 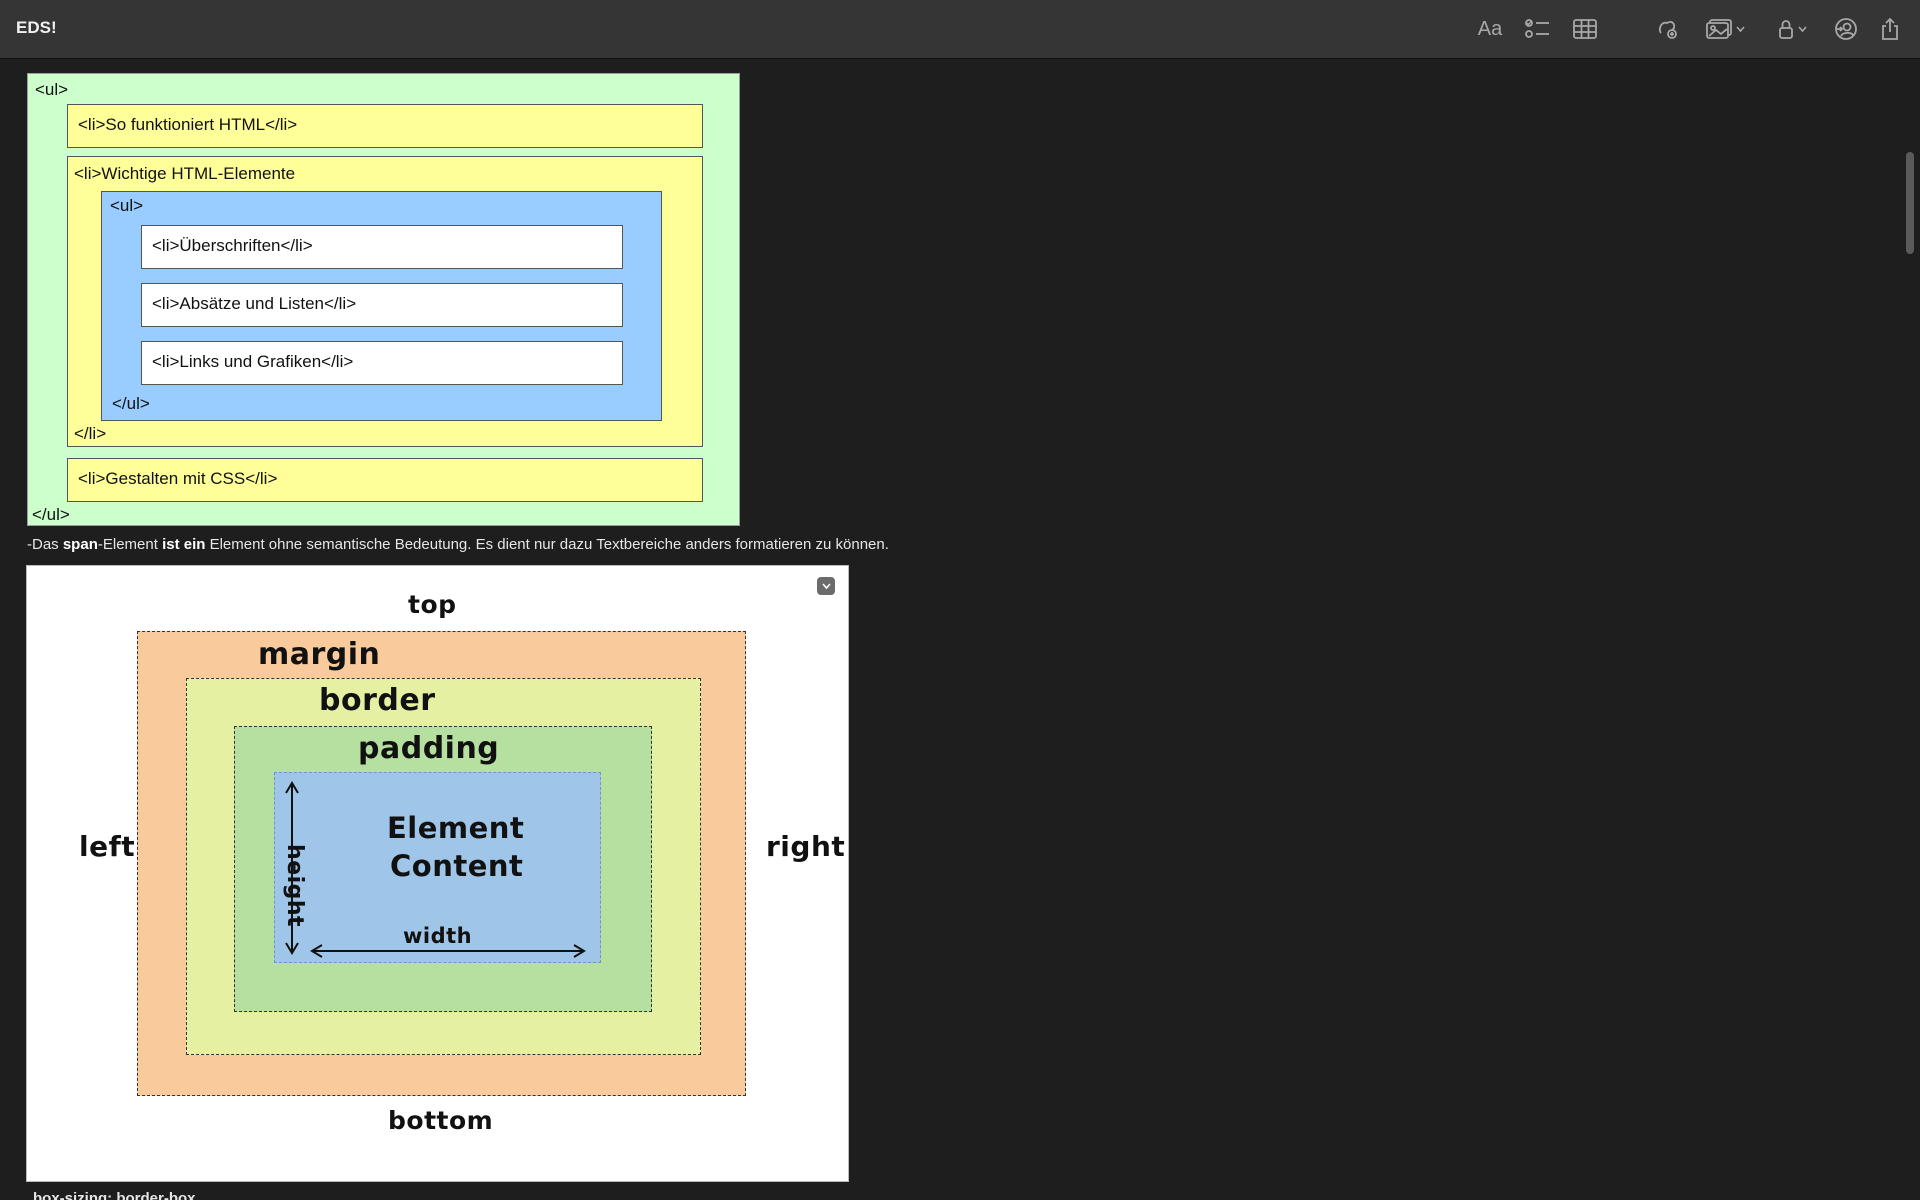 I want to click on collaborate-icon, so click(x=1667, y=29).